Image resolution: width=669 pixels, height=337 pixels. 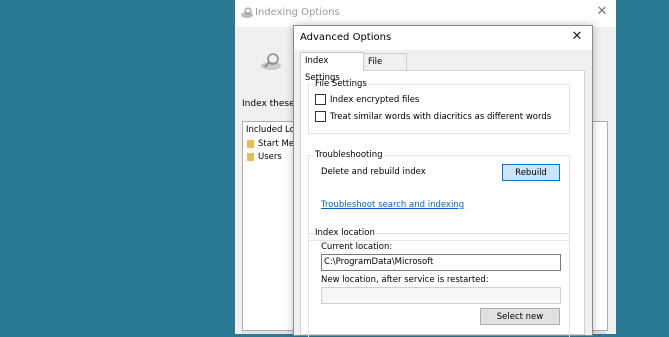 I want to click on list-item-label: Users, so click(x=270, y=157).